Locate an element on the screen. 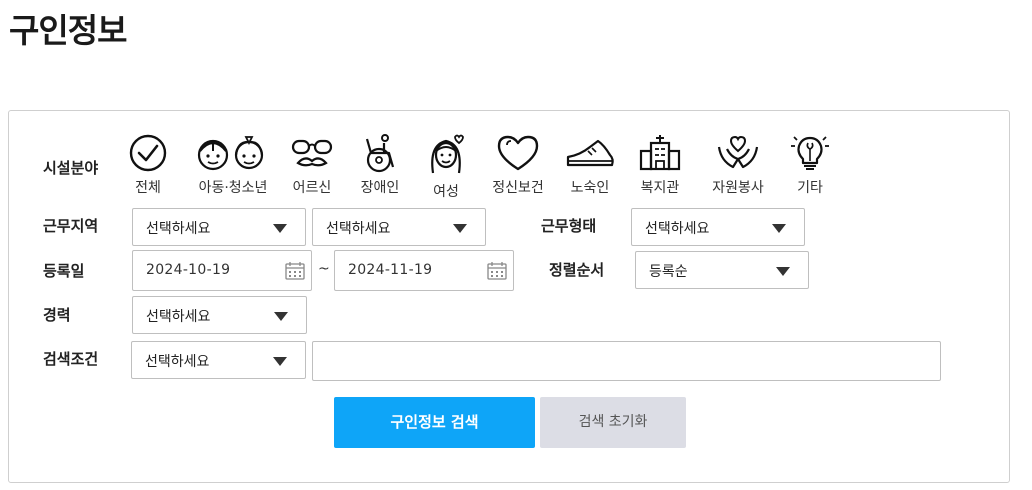 The image size is (1032, 490). building-icon is located at coordinates (660, 153).